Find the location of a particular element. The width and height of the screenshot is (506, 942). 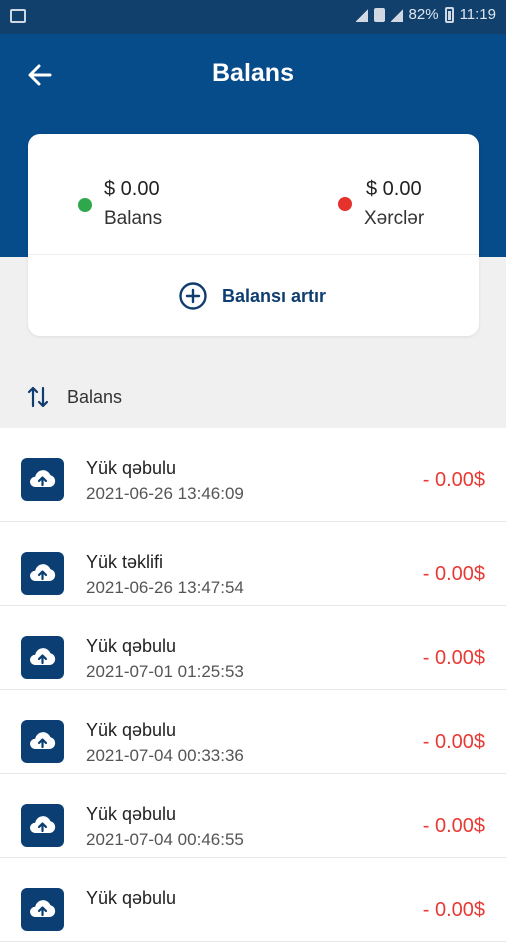

image-notification-icon is located at coordinates (18, 16).